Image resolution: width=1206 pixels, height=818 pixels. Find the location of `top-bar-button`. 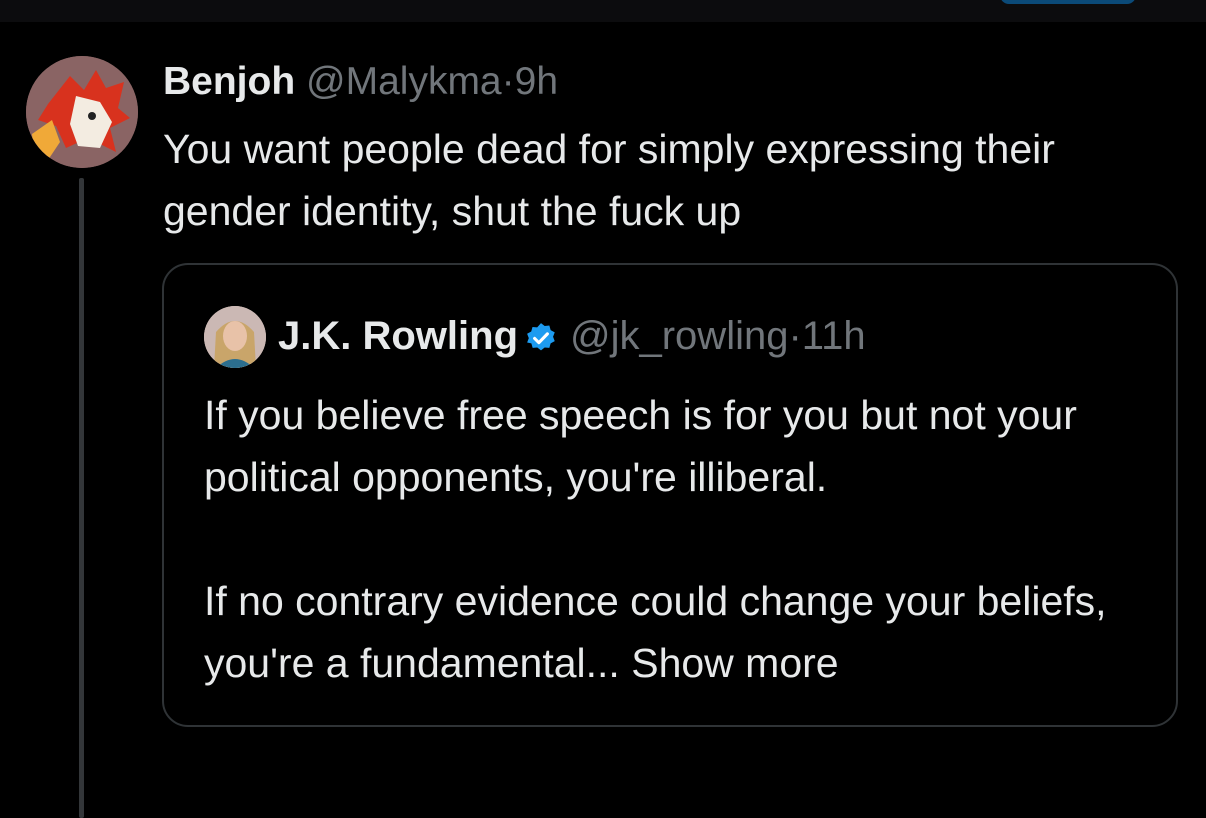

top-bar-button is located at coordinates (1068, 2).